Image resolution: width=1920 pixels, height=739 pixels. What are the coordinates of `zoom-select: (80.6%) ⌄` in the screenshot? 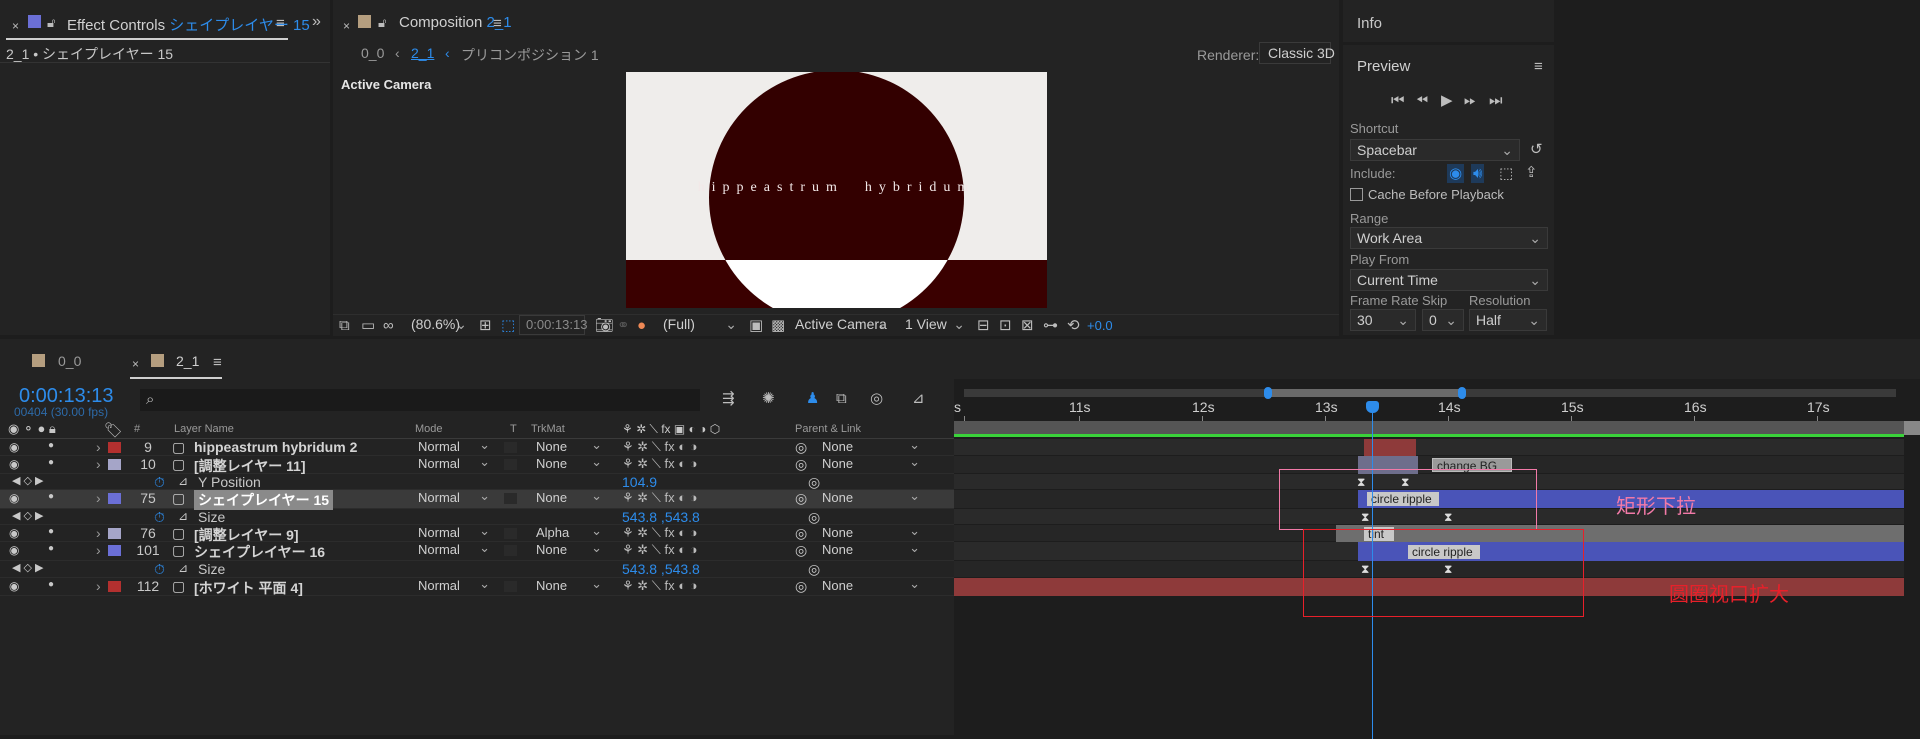 It's located at (440, 325).